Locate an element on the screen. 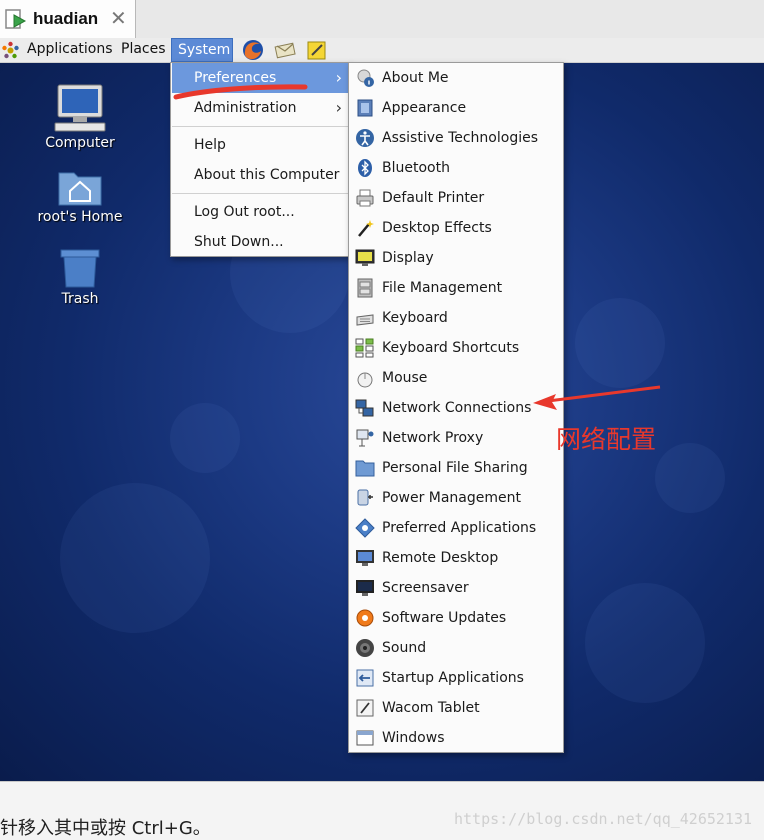 This screenshot has width=764, height=840. annotation-label: 网络配置 is located at coordinates (606, 439).